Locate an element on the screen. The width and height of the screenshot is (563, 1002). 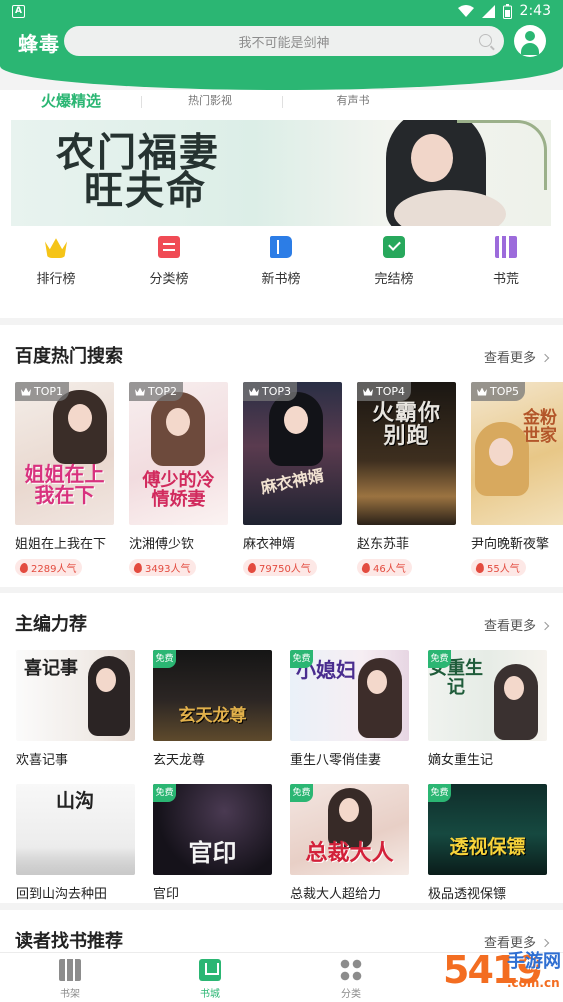
book-title: 沈湘傅少钦 is located at coordinates (162, 544).